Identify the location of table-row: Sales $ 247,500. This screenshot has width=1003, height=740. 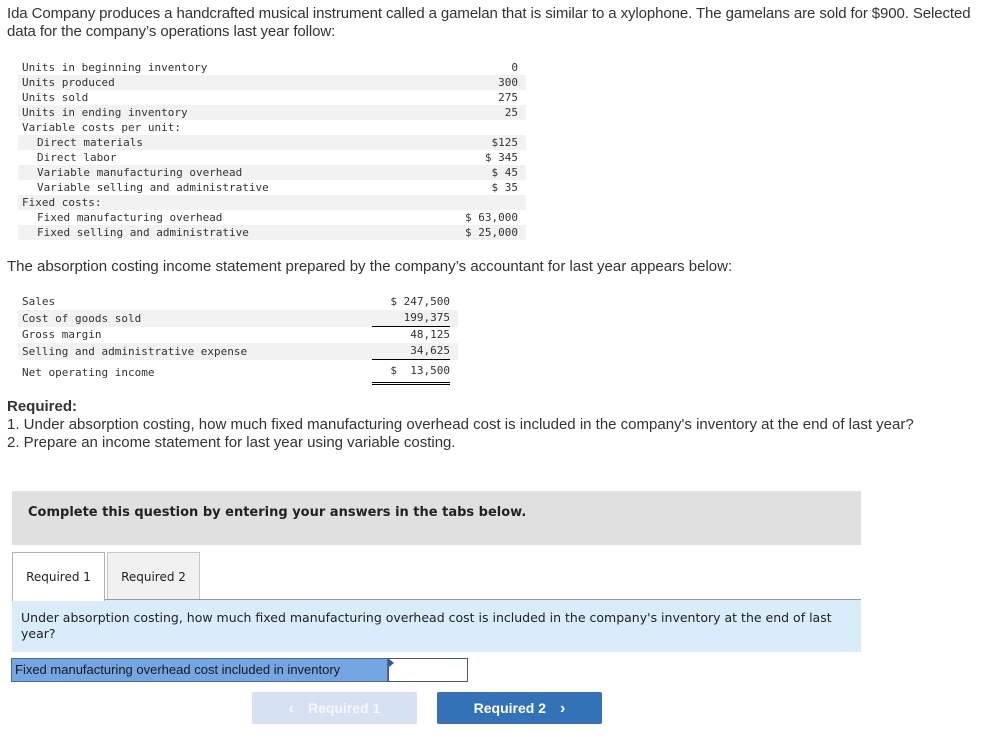
(238, 302).